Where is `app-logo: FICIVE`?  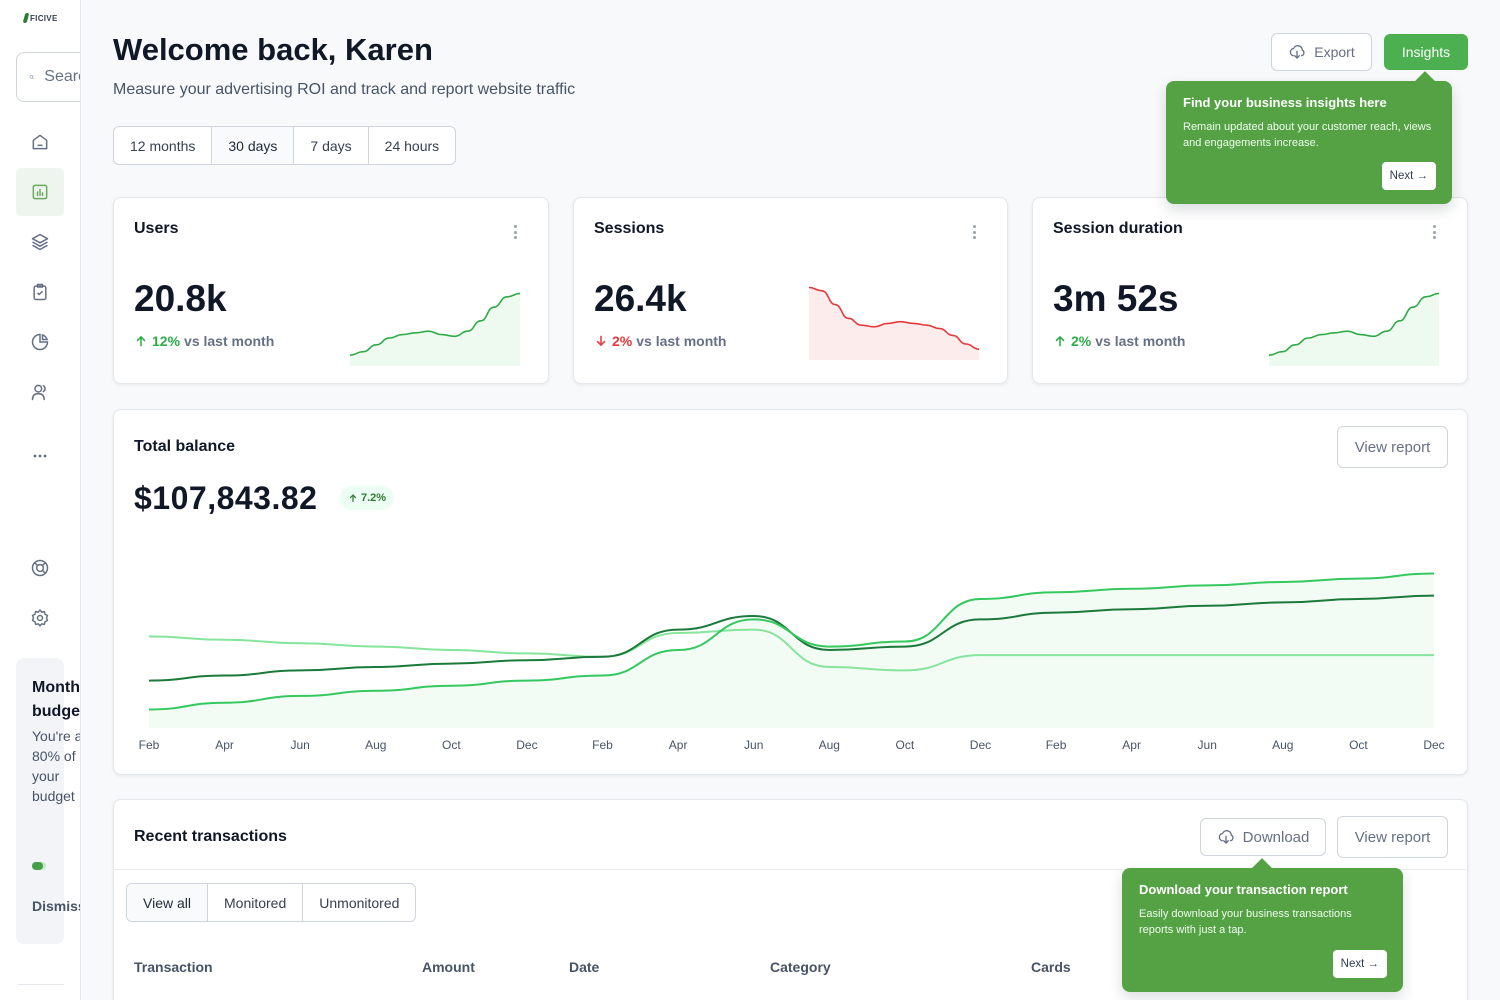 app-logo: FICIVE is located at coordinates (40, 18).